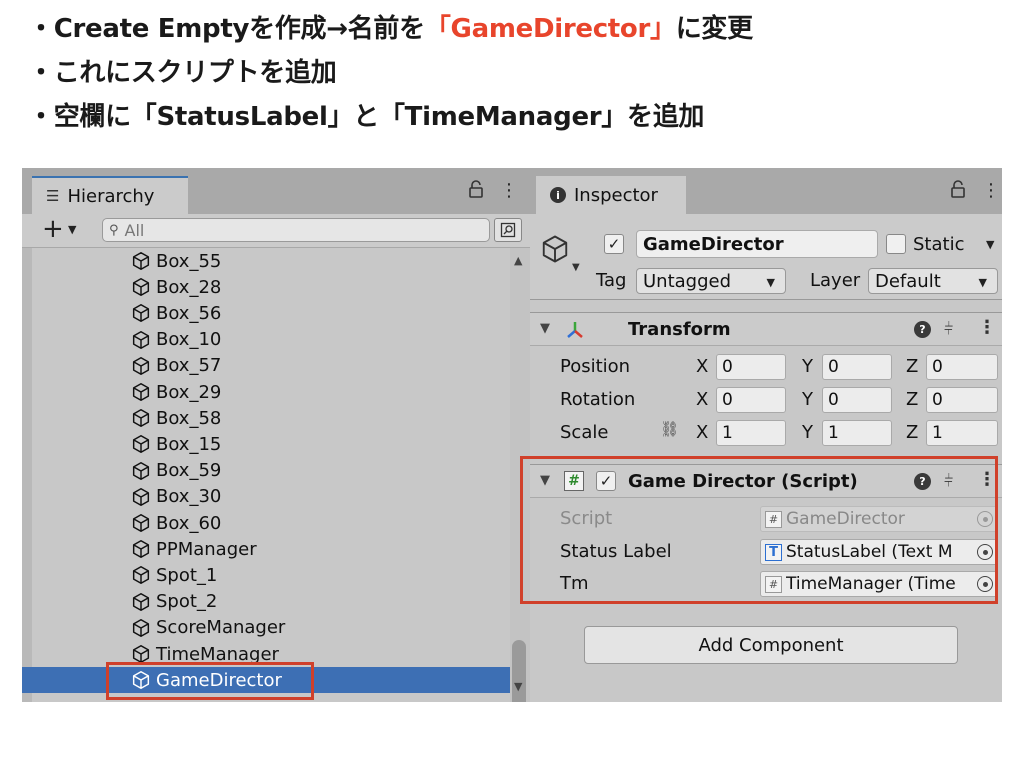 This screenshot has height=768, width=1024. Describe the element at coordinates (226, 29) in the screenshot. I see `instruction-1-prefix: ・Create Emptyを作成→名前を` at that location.